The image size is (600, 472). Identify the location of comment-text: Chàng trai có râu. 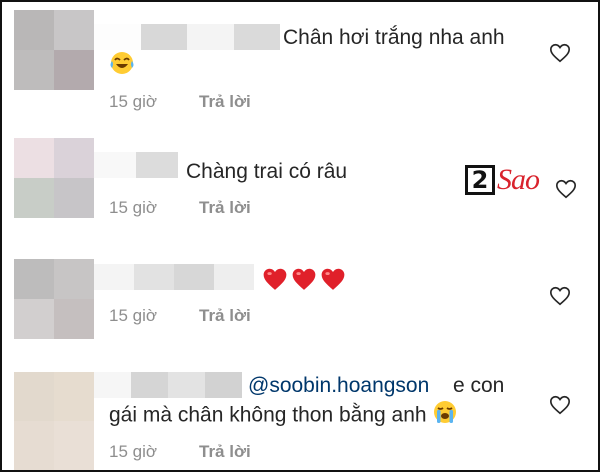
(267, 171).